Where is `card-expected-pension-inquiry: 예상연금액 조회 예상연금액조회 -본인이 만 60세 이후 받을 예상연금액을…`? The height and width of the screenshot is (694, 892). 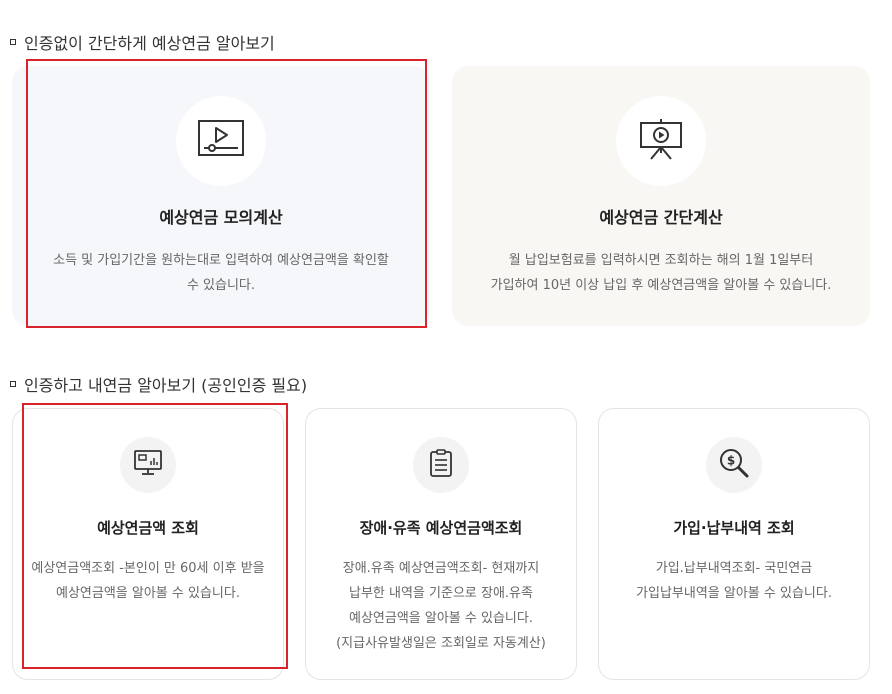 card-expected-pension-inquiry: 예상연금액 조회 예상연금액조회 -본인이 만 60세 이후 받을 예상연금액을… is located at coordinates (148, 544).